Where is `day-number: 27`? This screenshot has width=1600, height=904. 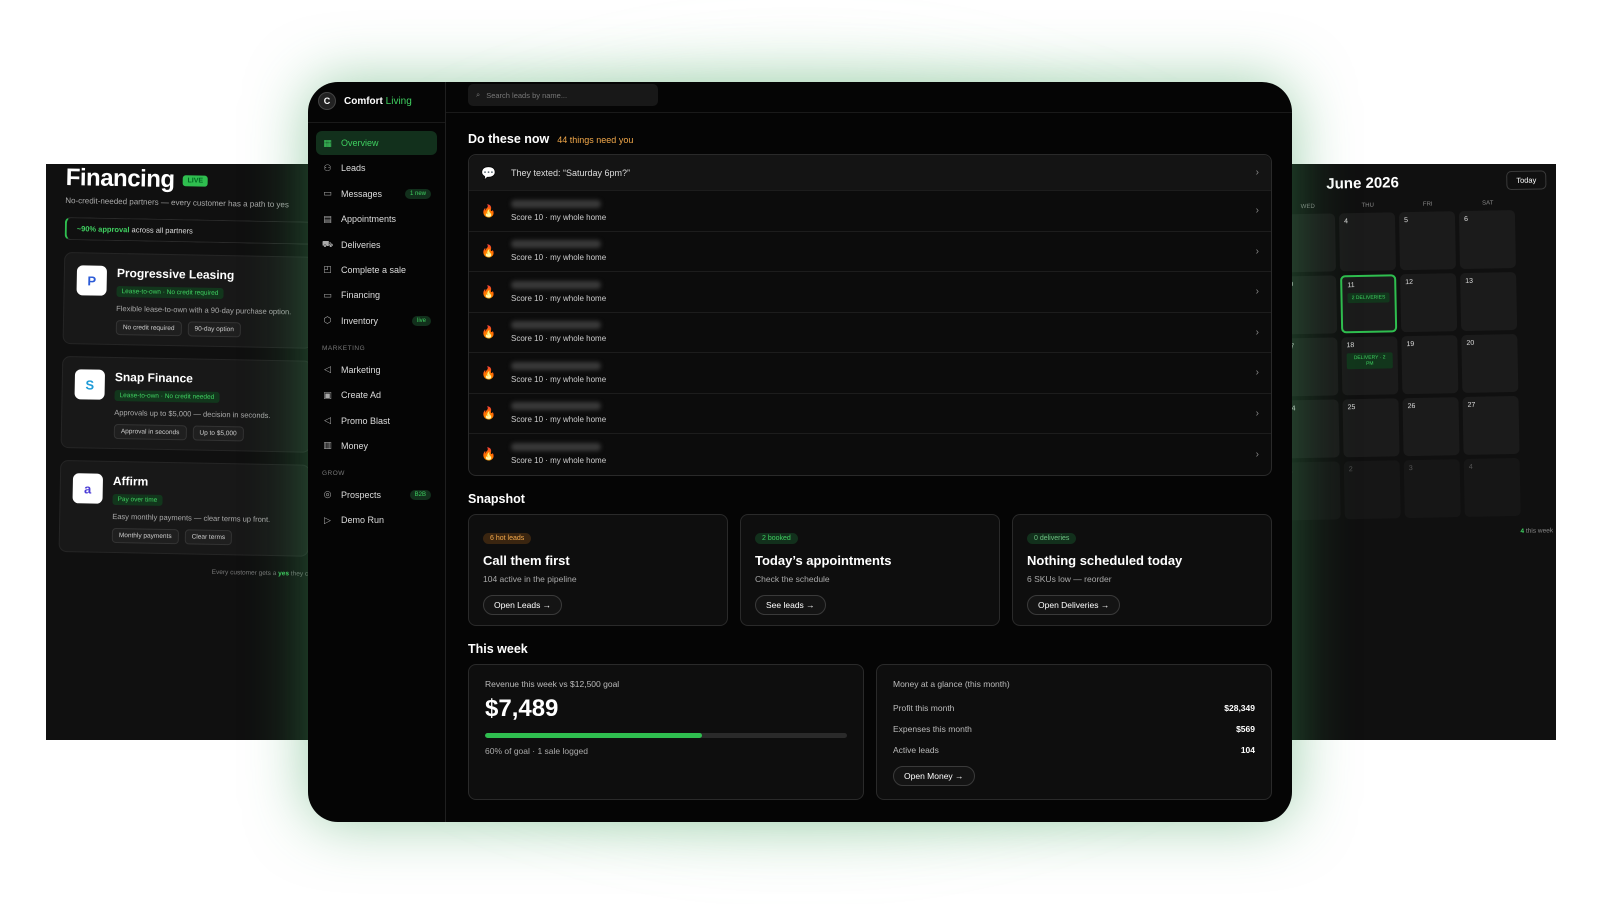 day-number: 27 is located at coordinates (1471, 405).